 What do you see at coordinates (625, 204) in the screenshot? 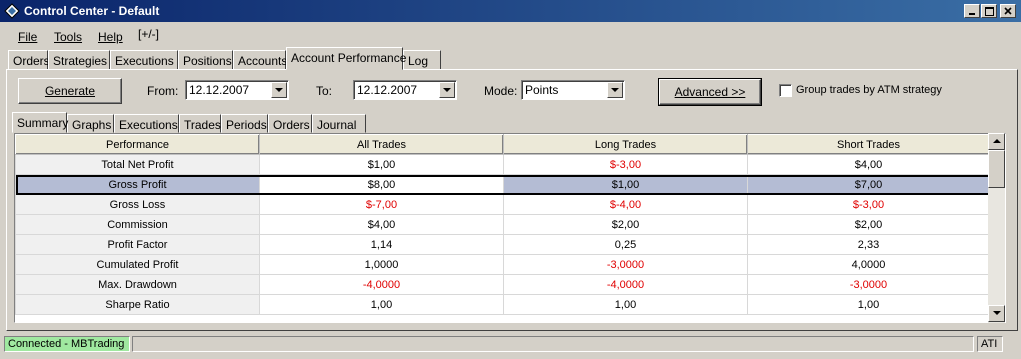
I see `grid-cell-long: $-4,00` at bounding box center [625, 204].